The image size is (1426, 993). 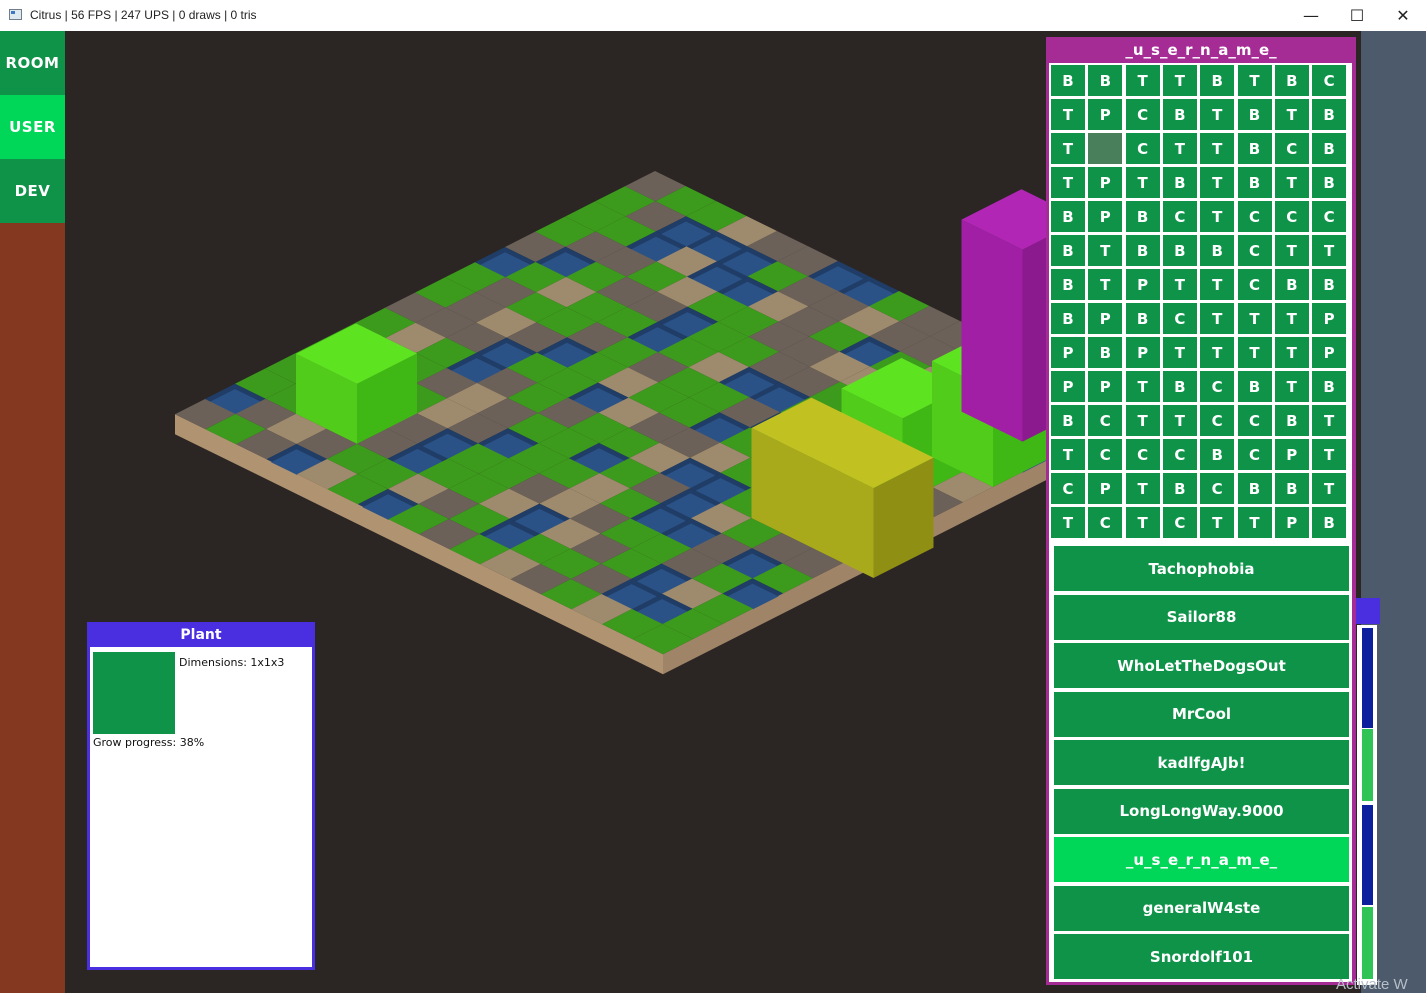 I want to click on plant-grid-cell, so click(x=1105, y=148).